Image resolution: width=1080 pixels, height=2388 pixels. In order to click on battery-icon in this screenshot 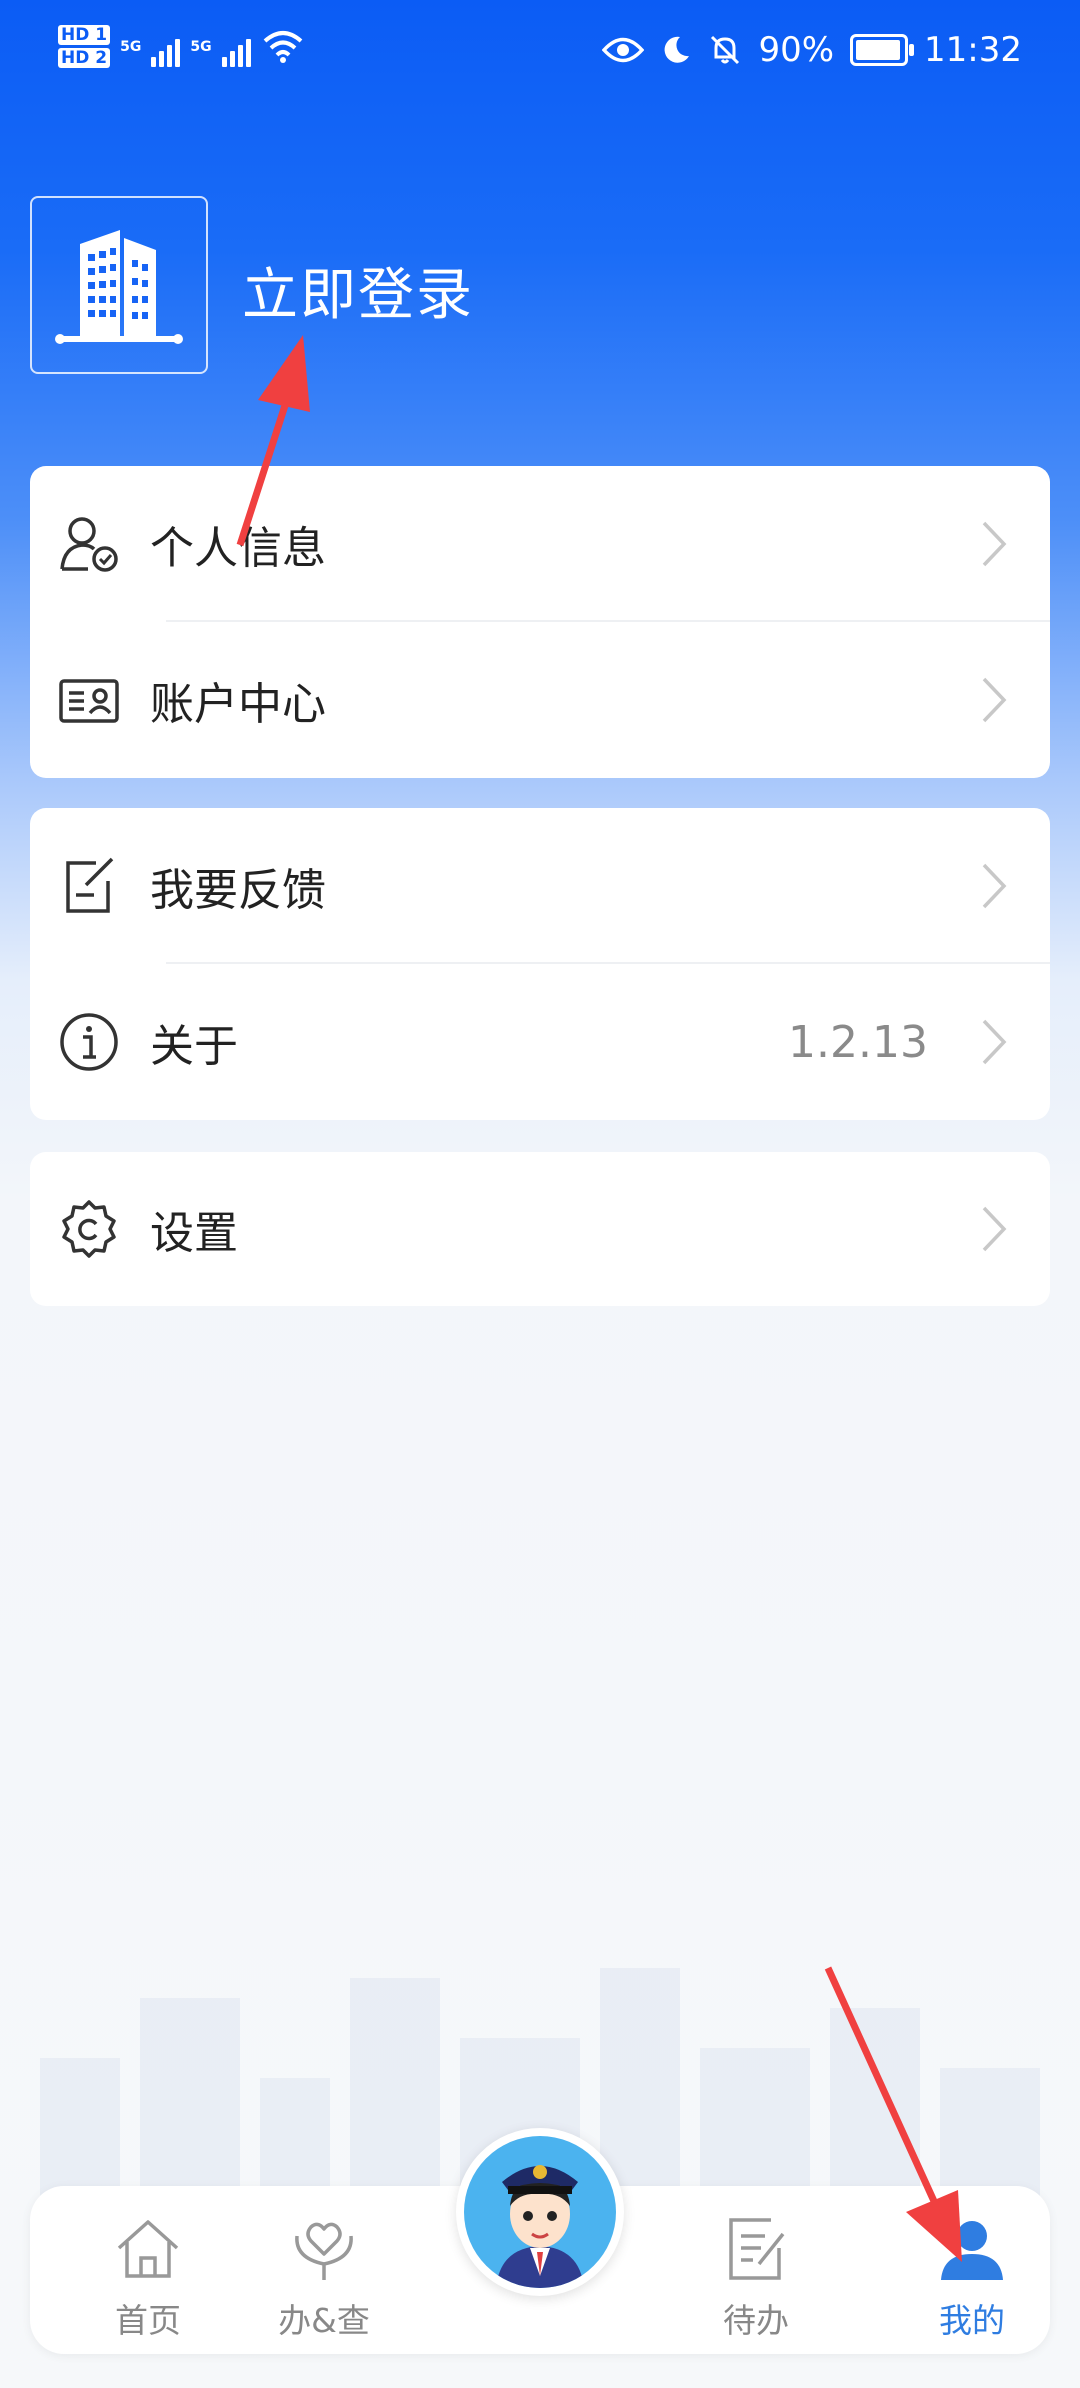, I will do `click(882, 50)`.